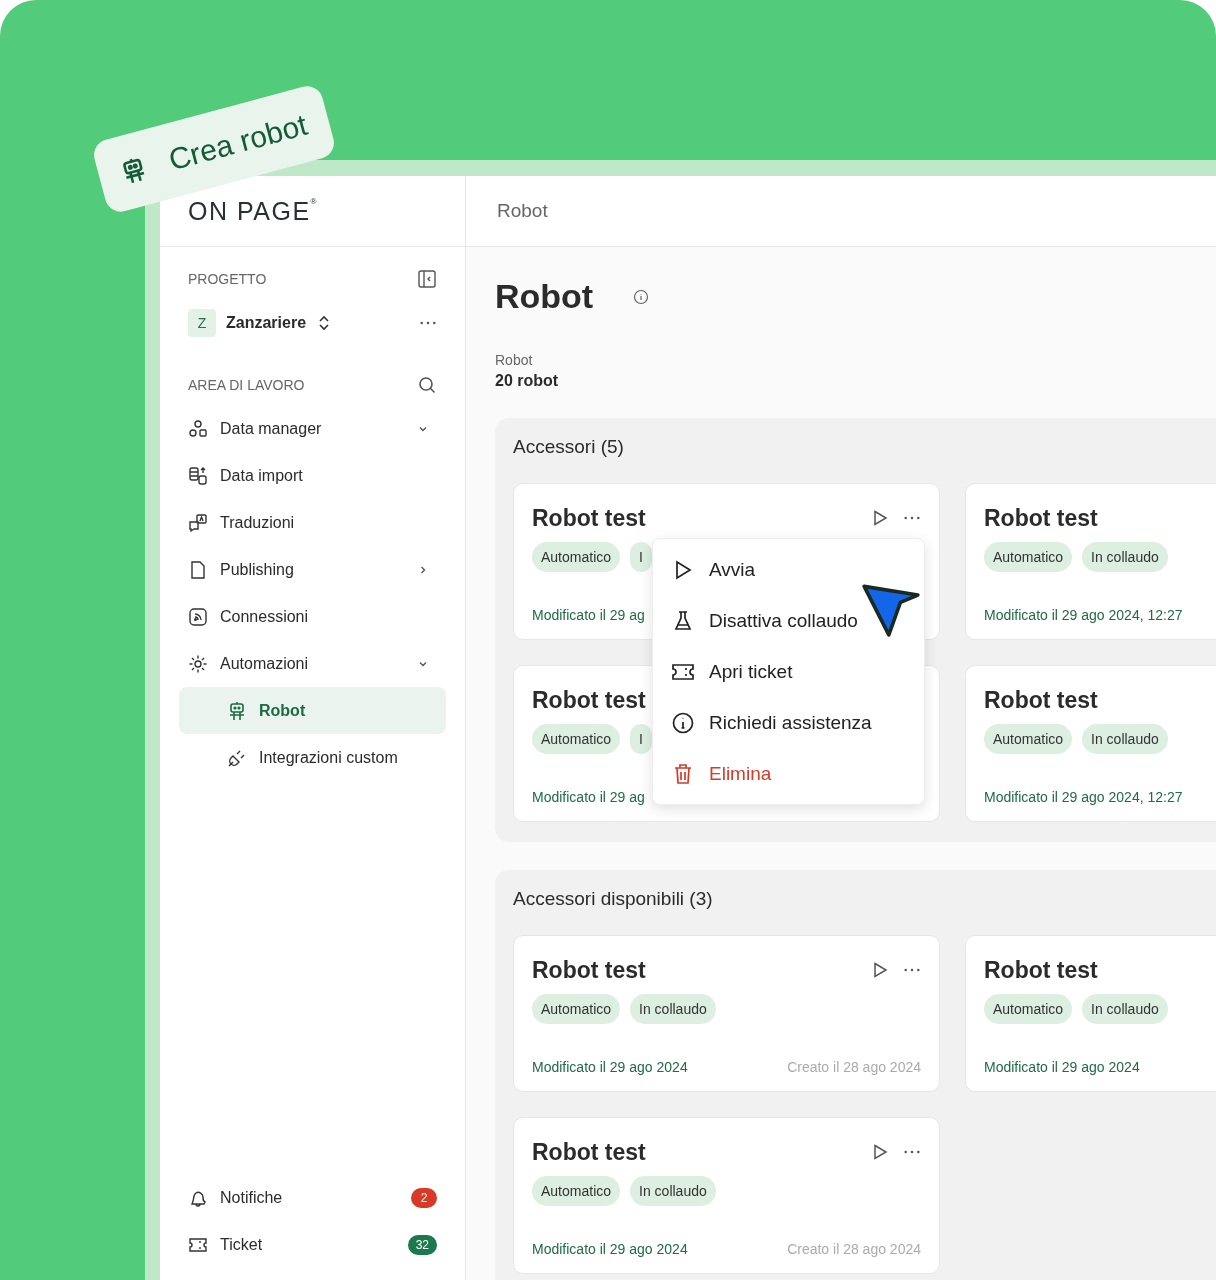 The image size is (1216, 1280). I want to click on menu-item: Richiedi assistenza, so click(788, 722).